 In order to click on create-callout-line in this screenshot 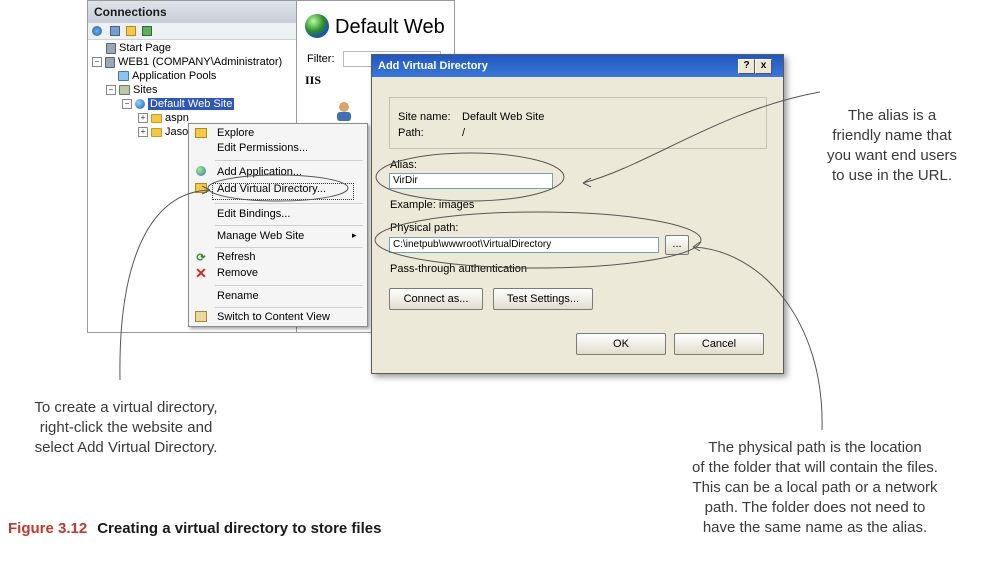, I will do `click(165, 285)`.